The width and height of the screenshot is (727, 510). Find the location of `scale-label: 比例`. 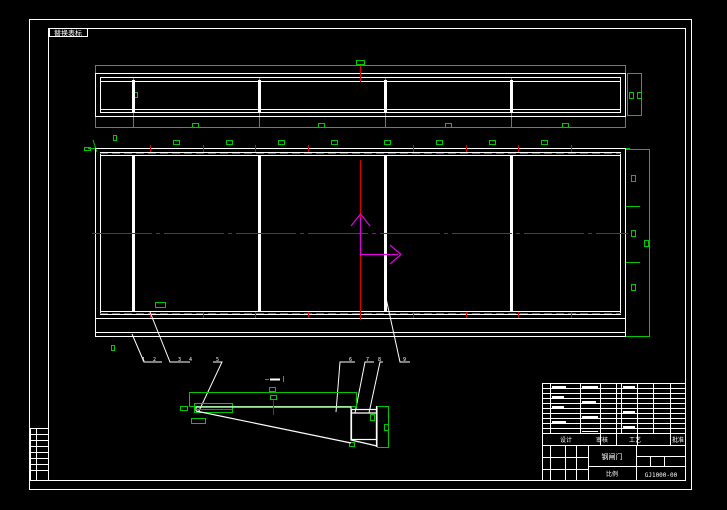

scale-label: 比例 is located at coordinates (612, 474).